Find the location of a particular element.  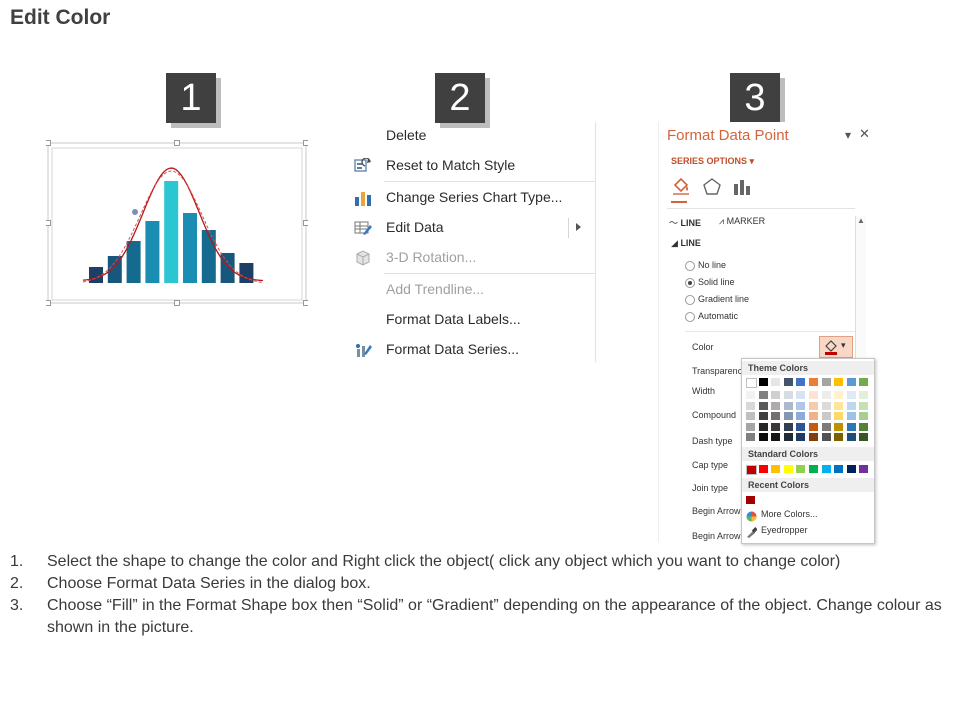

menu-item-reset-style: Reset to Match Style is located at coordinates (471, 166).